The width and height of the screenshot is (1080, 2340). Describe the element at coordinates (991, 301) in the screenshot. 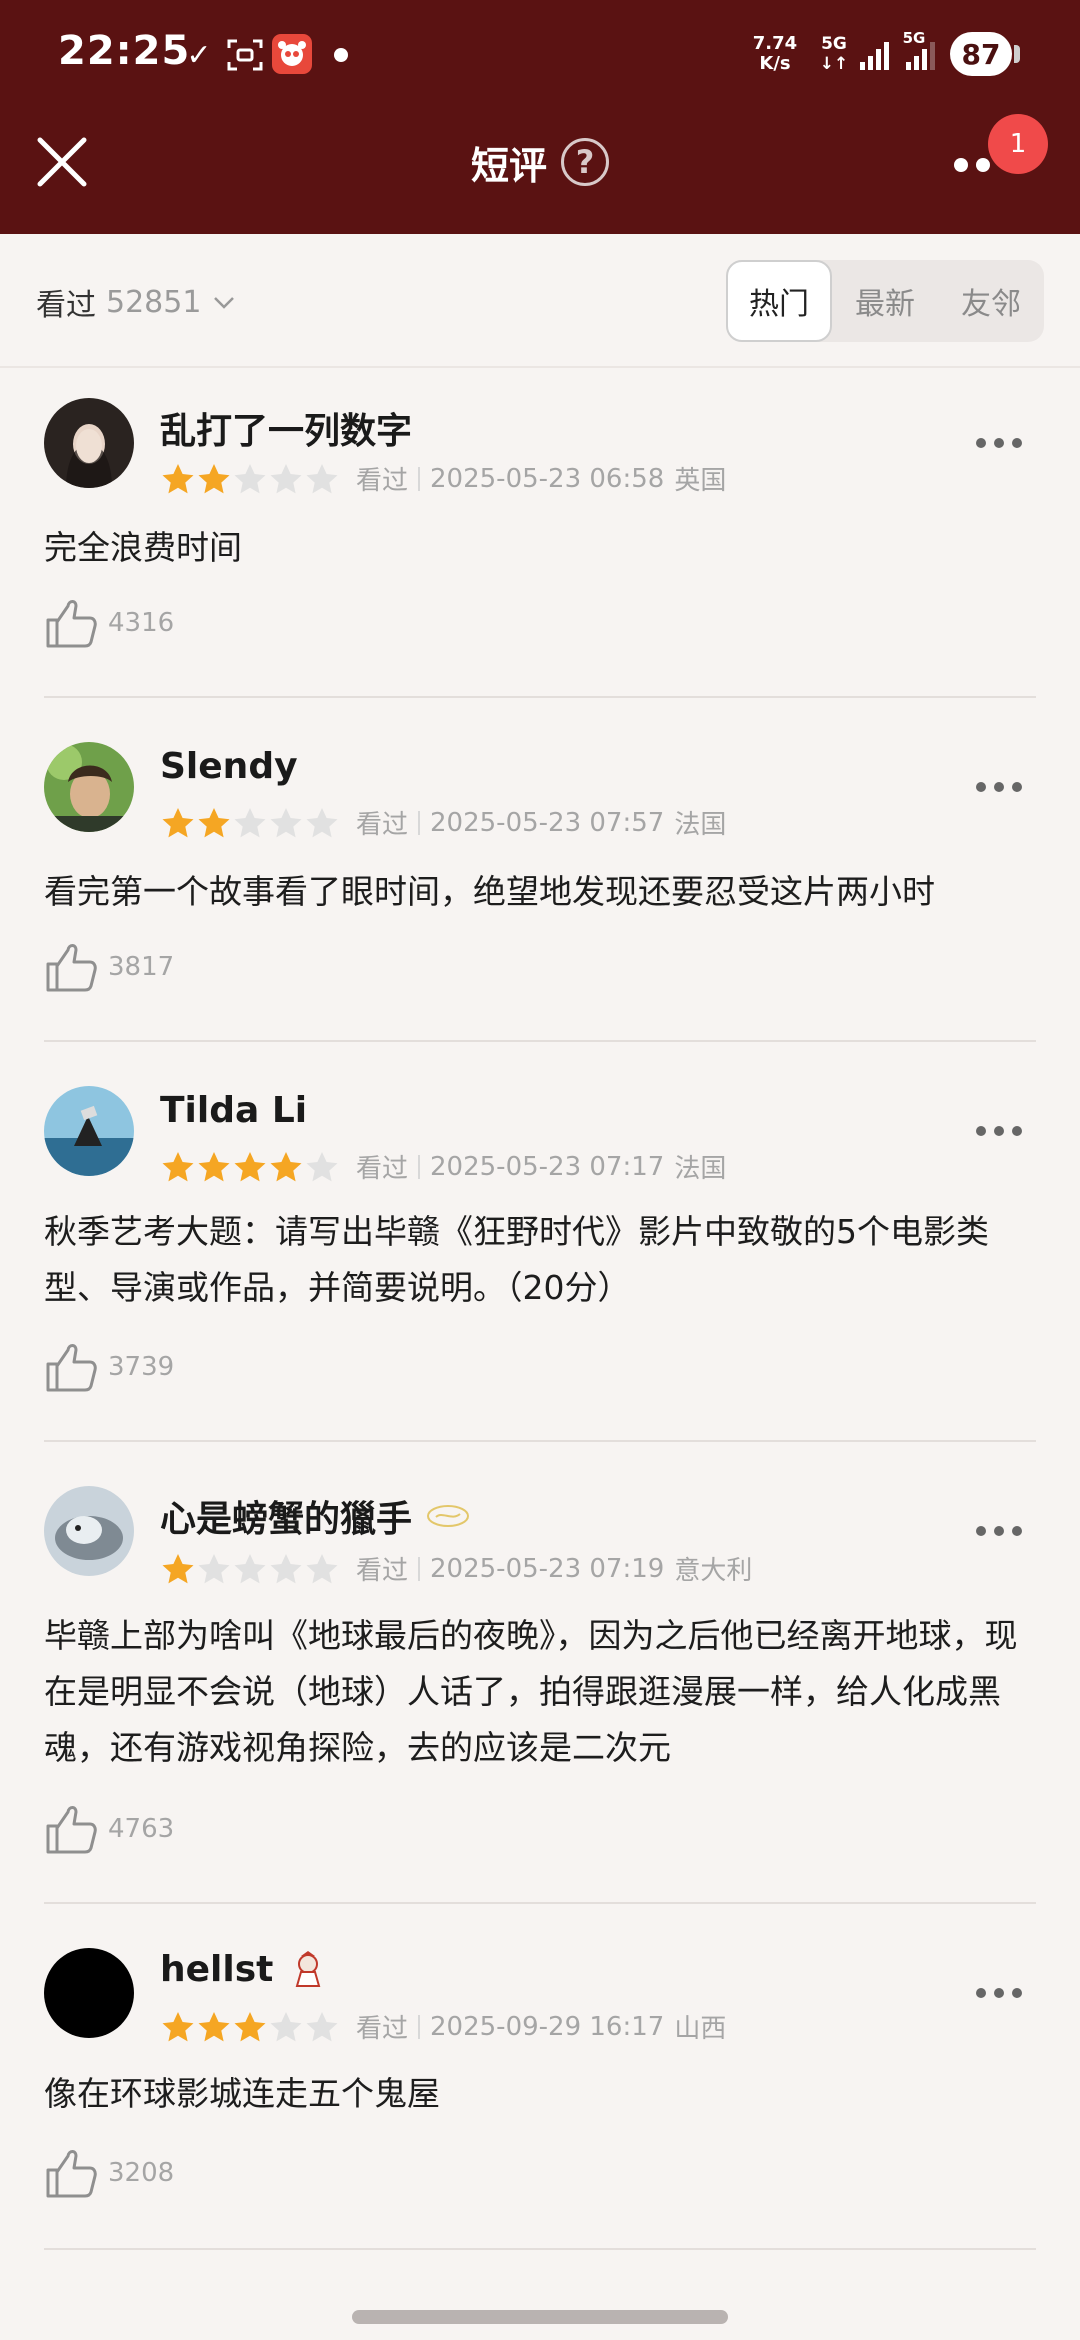

I see `tab-friends: 友邻` at that location.